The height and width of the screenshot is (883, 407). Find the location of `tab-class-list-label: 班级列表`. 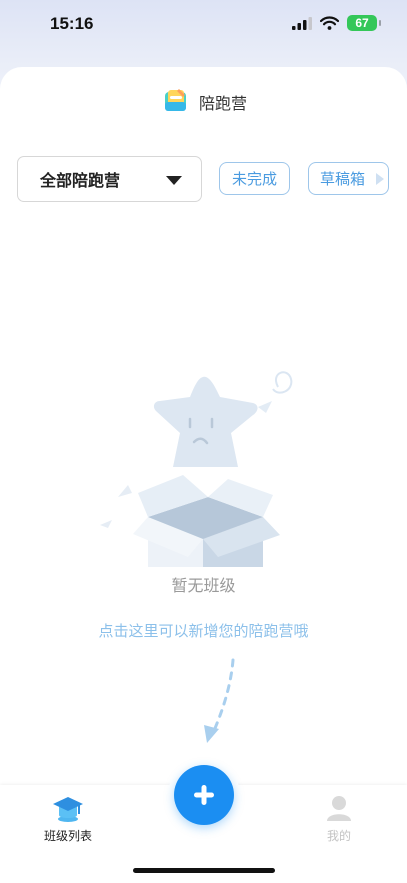

tab-class-list-label: 班级列表 is located at coordinates (67, 836).